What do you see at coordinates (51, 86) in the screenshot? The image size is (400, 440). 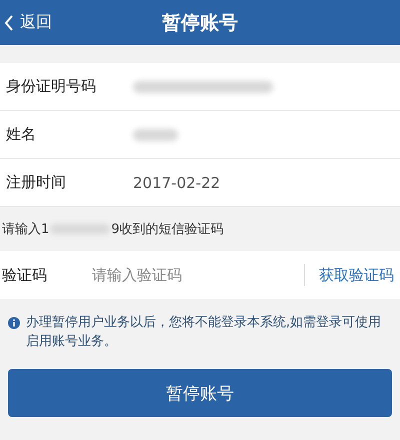 I see `field-label: 身份证明号码` at bounding box center [51, 86].